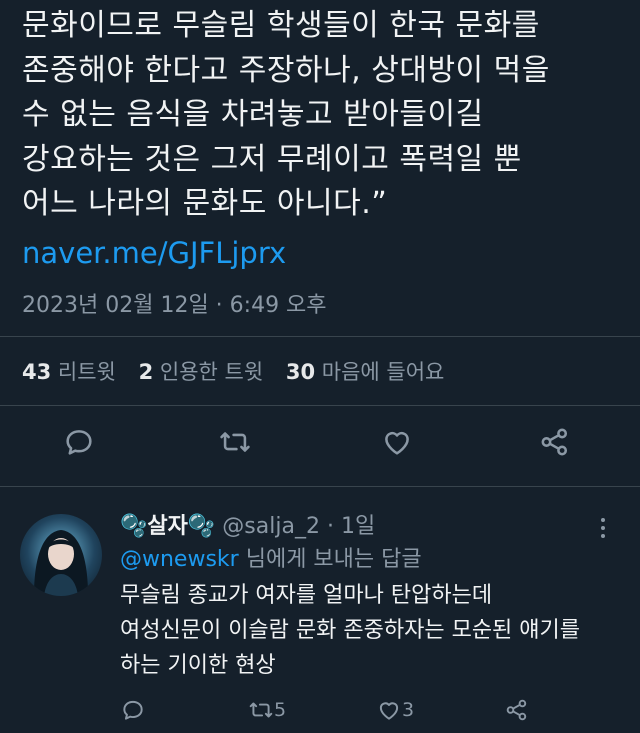 This screenshot has height=733, width=640. What do you see at coordinates (408, 710) in the screenshot?
I see `reply-like-count: 3` at bounding box center [408, 710].